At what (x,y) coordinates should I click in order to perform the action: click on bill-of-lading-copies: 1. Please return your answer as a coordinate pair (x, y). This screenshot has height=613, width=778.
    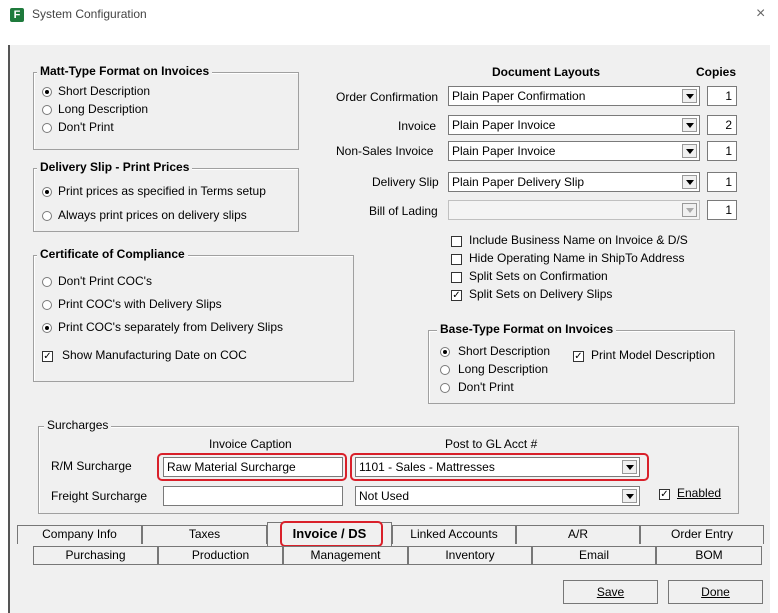
    Looking at the image, I should click on (722, 210).